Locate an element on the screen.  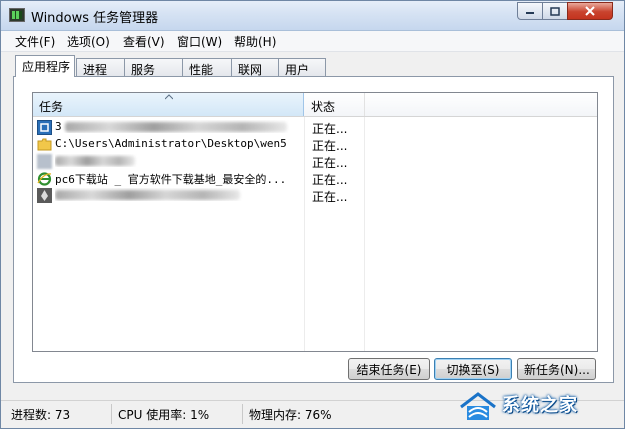
watermark: 系统之家 is located at coordinates (538, 405).